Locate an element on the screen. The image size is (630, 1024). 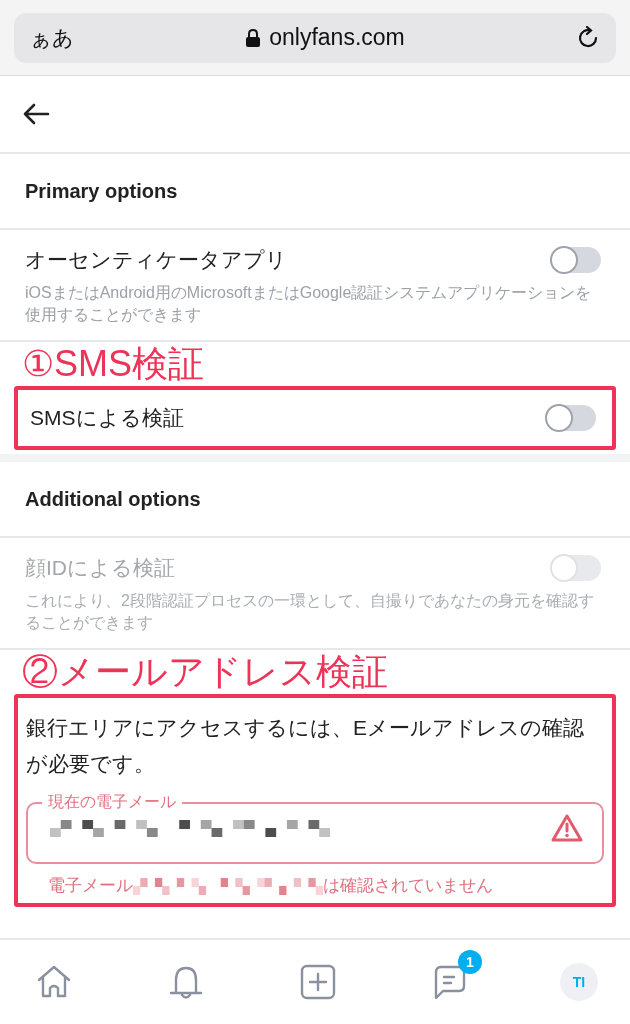
email-message: 銀行エリアにアクセスするには、Eメールアドレスの確認が必要です。 is located at coordinates (305, 746).